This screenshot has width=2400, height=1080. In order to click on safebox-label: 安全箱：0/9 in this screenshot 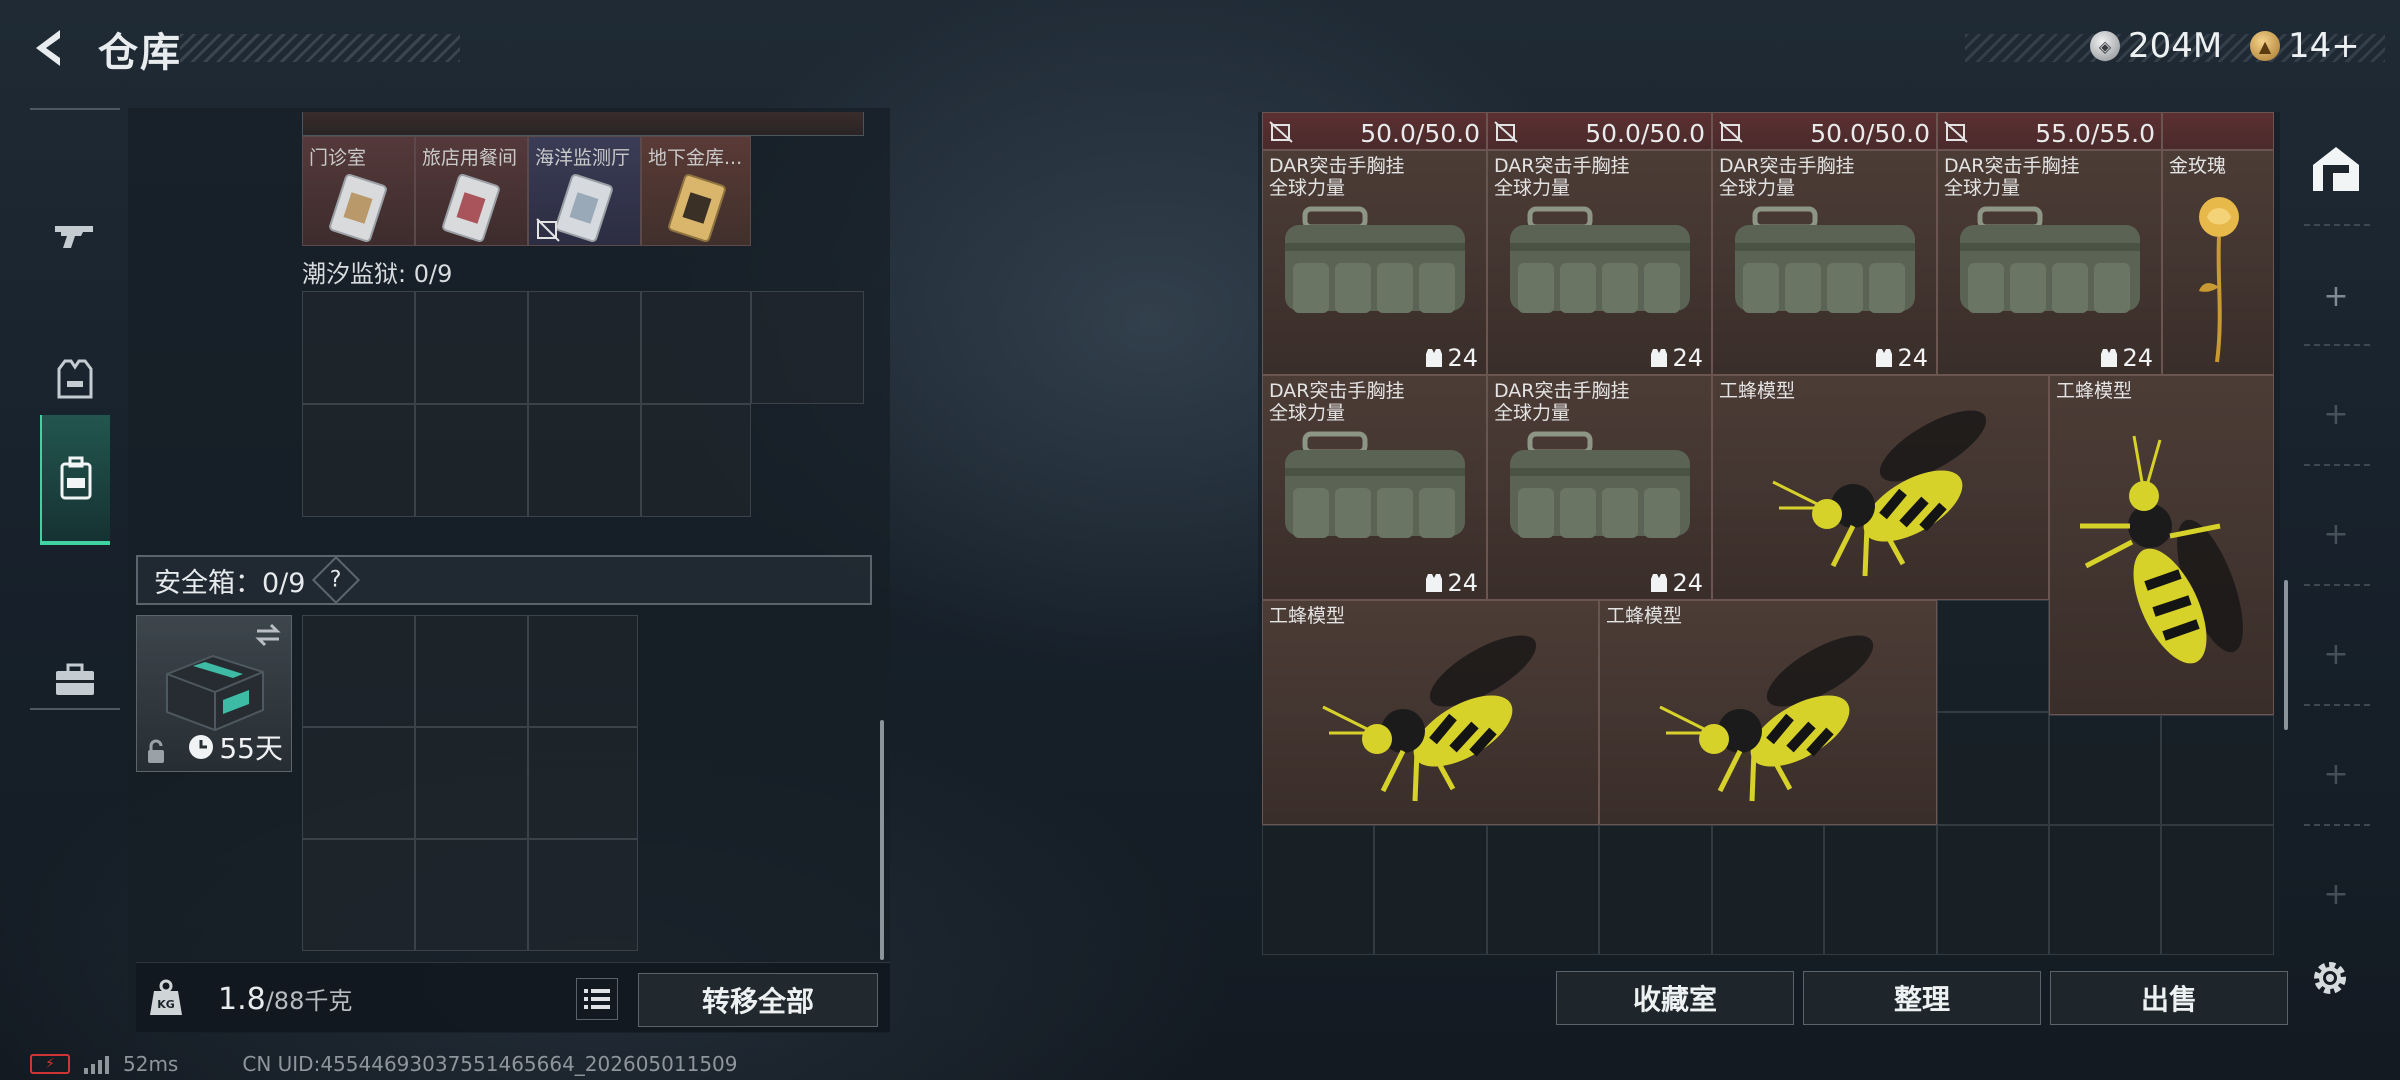, I will do `click(230, 583)`.